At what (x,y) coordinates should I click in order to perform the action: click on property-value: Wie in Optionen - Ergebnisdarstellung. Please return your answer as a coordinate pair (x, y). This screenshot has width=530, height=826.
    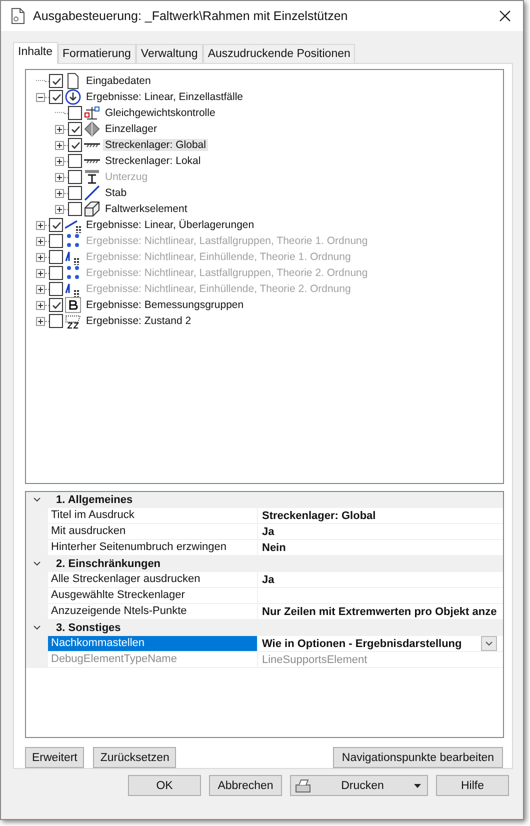
    Looking at the image, I should click on (362, 644).